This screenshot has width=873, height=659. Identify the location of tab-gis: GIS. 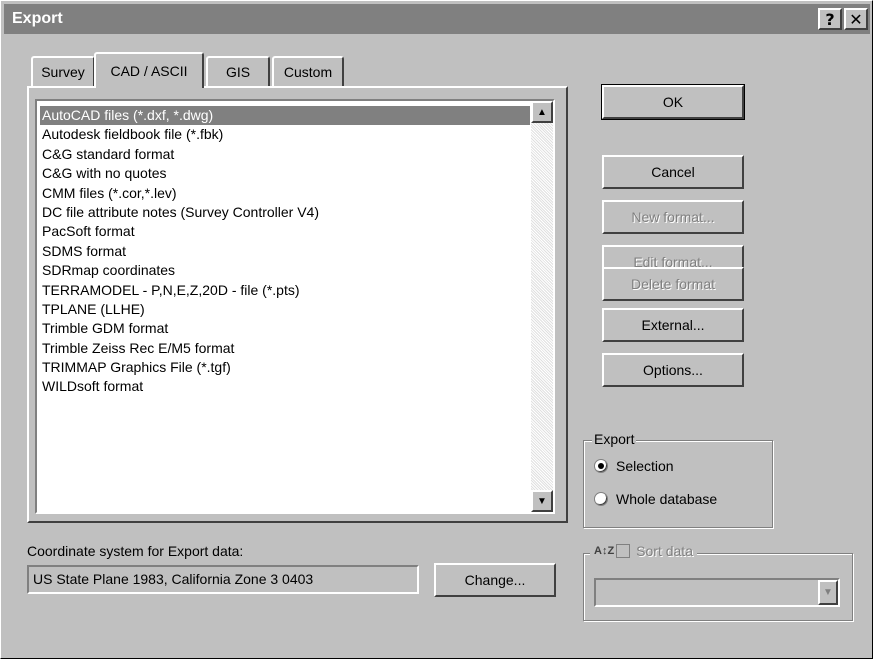
(238, 71).